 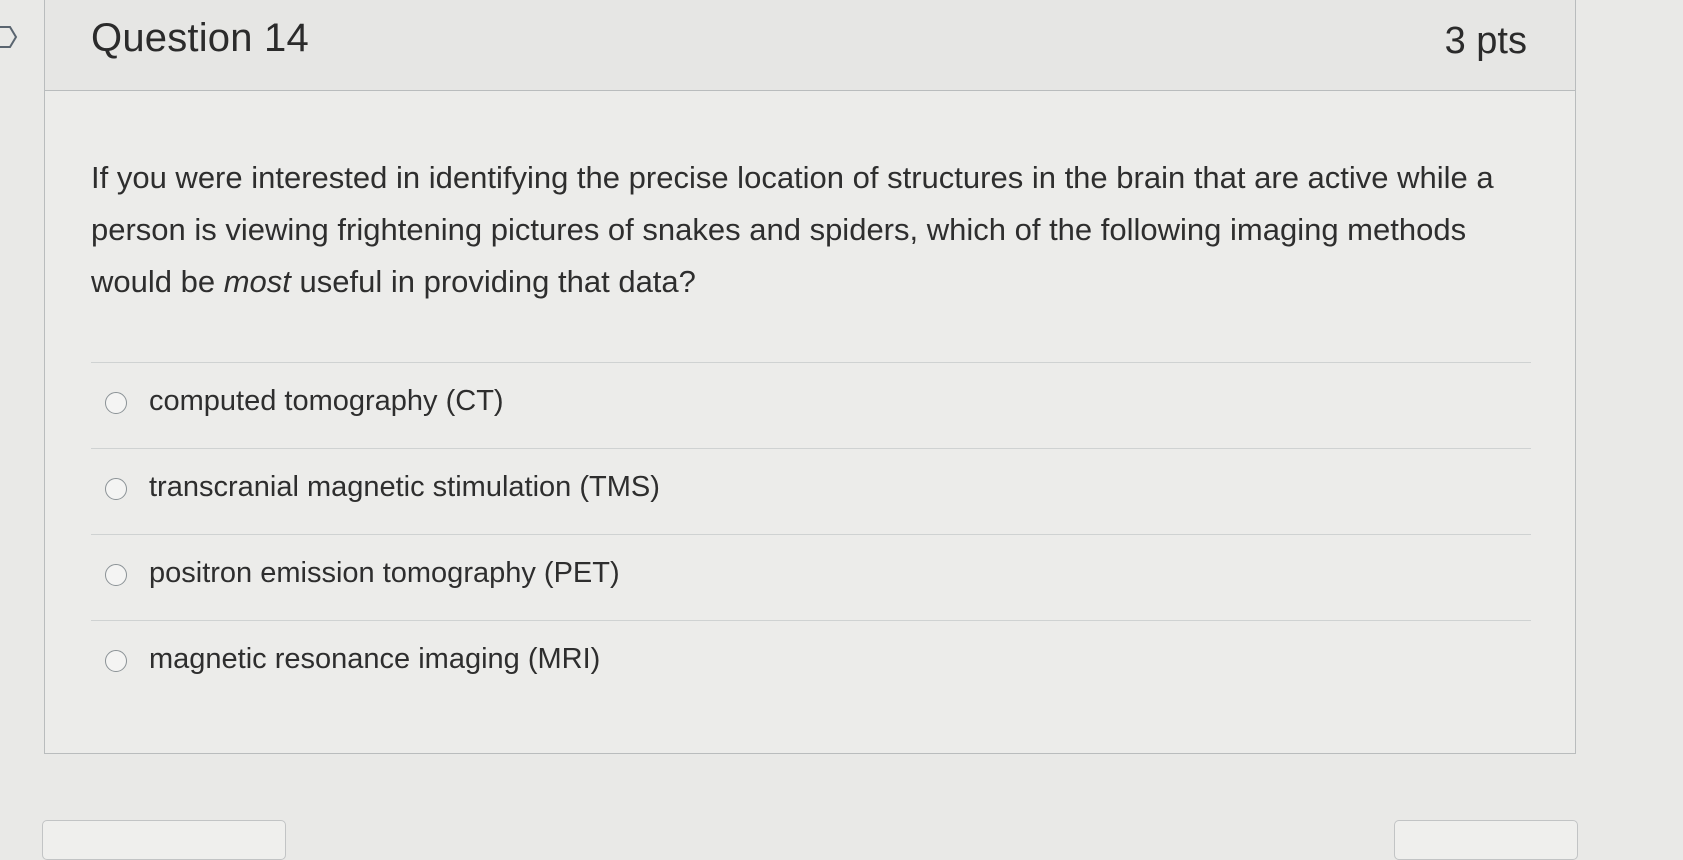 What do you see at coordinates (811, 577) in the screenshot?
I see `answer-option-pet: positron emission tomography (PET)` at bounding box center [811, 577].